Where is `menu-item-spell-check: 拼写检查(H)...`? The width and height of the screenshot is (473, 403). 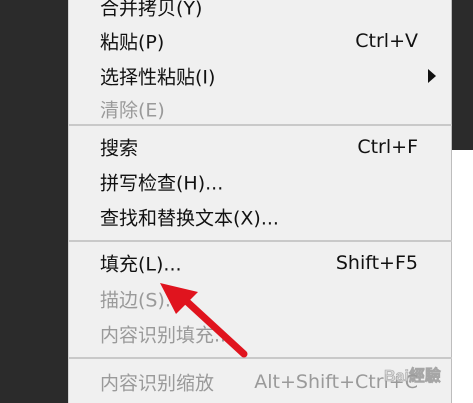
menu-item-spell-check: 拼写检查(H)... is located at coordinates (260, 182).